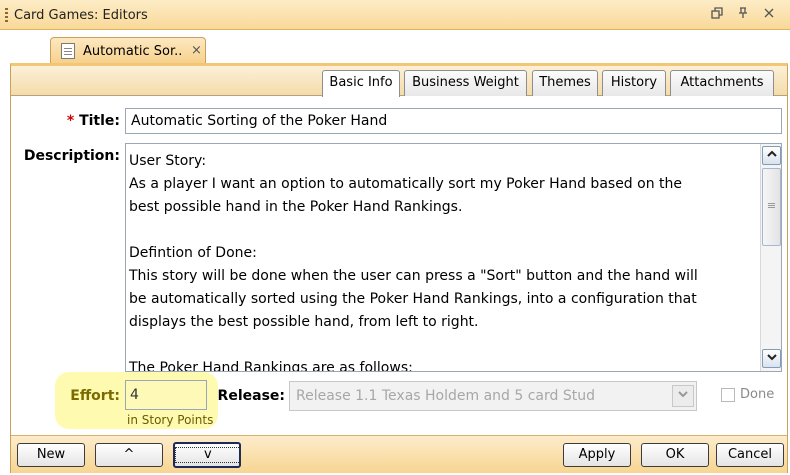 The width and height of the screenshot is (790, 475). What do you see at coordinates (271, 366) in the screenshot?
I see `description-paragraph: The Poker Hand Rankings are as follows:` at bounding box center [271, 366].